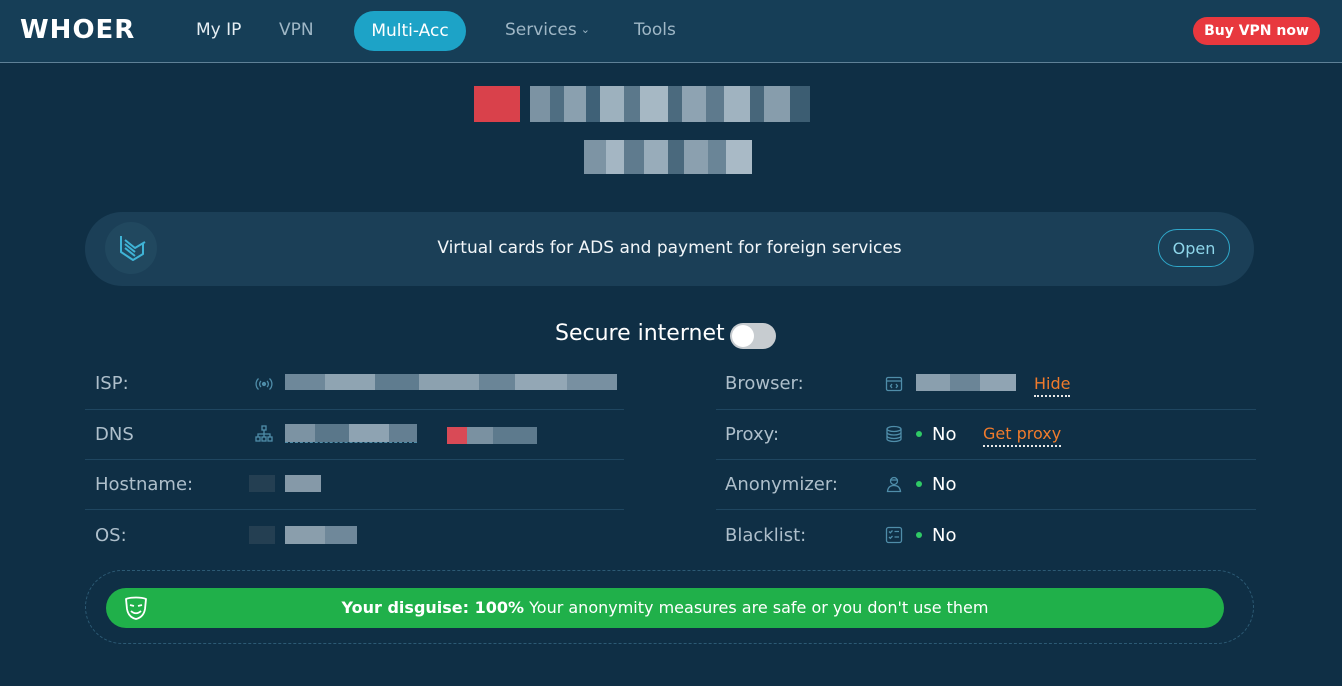  I want to click on hide-browser-link: Hide, so click(1052, 385).